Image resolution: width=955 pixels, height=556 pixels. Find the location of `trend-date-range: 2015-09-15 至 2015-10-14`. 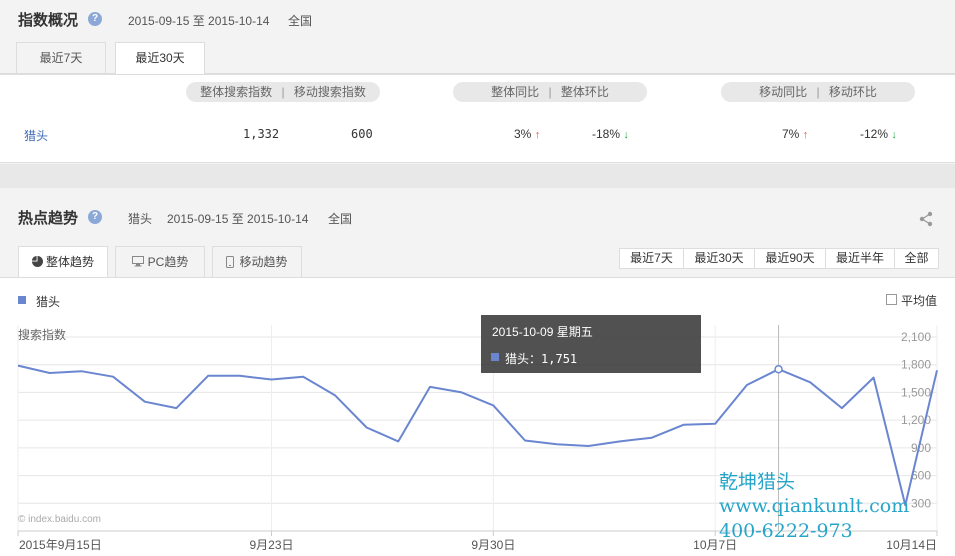

trend-date-range: 2015-09-15 至 2015-10-14 is located at coordinates (238, 219).